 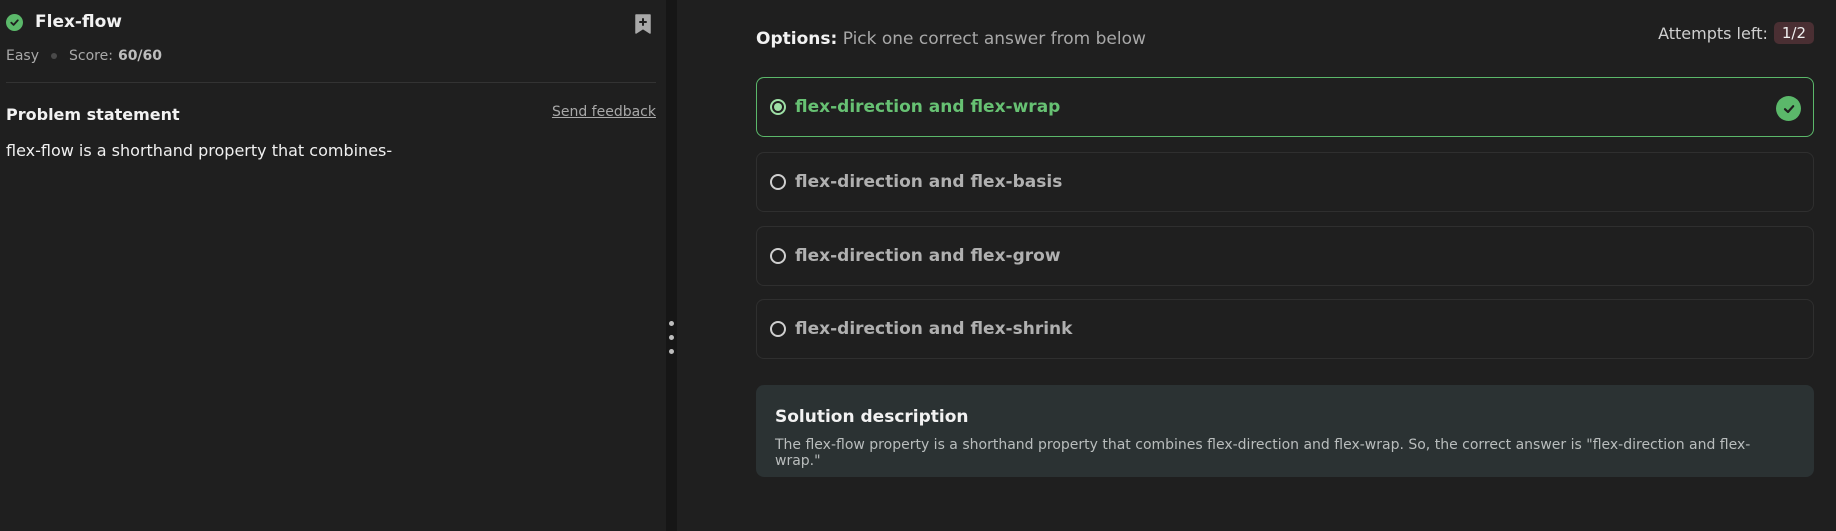 What do you see at coordinates (1285, 182) in the screenshot?
I see `option-item: flex-direction and flex-basis` at bounding box center [1285, 182].